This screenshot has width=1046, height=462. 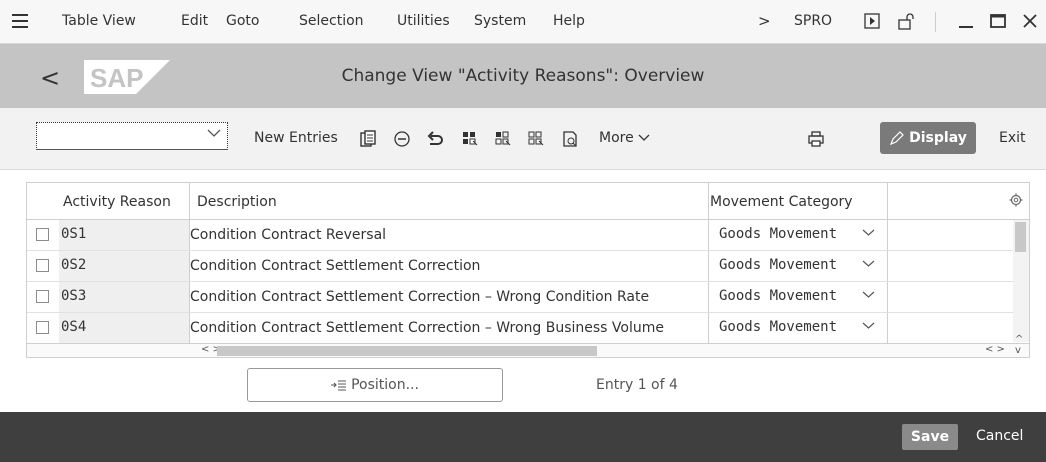 I want to click on select-all-icon, so click(x=470, y=139).